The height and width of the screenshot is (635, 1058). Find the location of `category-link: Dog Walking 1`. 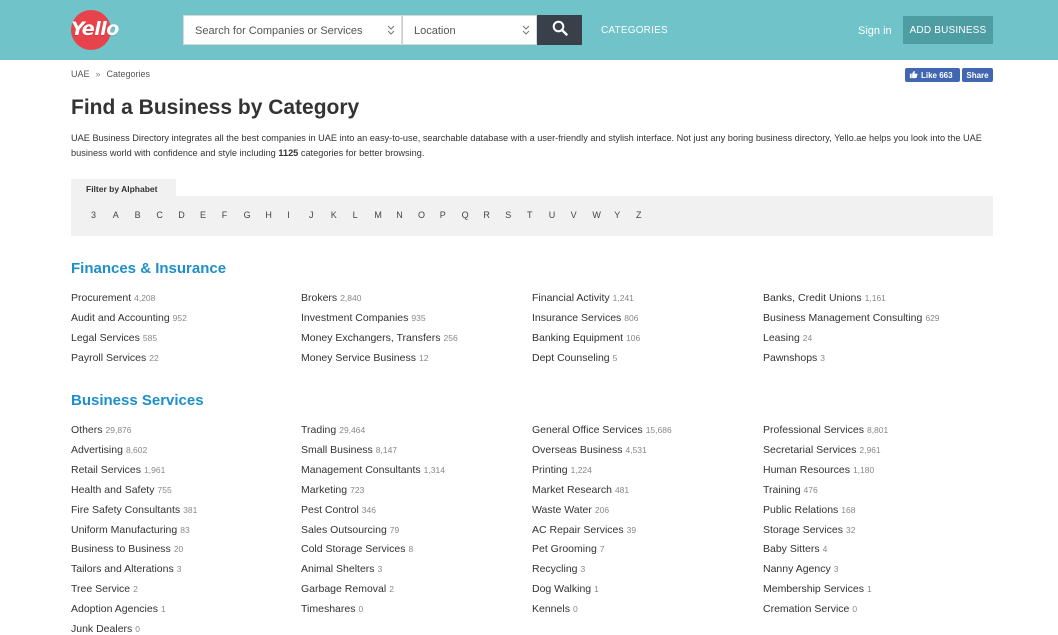

category-link: Dog Walking 1 is located at coordinates (565, 589).